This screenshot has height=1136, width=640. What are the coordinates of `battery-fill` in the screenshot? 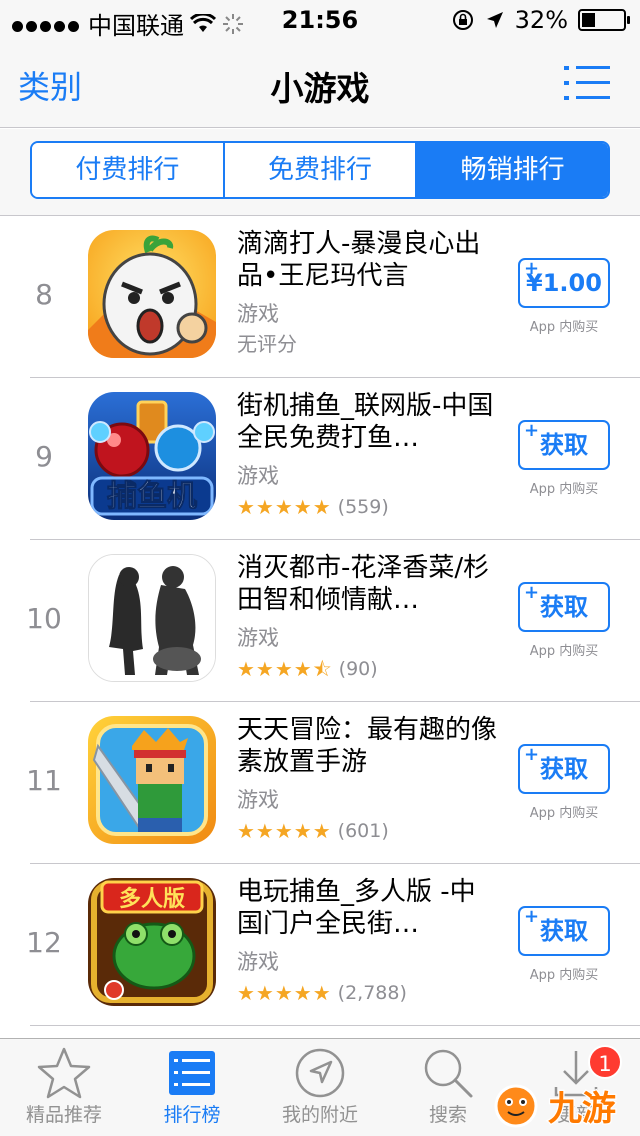 It's located at (588, 20).